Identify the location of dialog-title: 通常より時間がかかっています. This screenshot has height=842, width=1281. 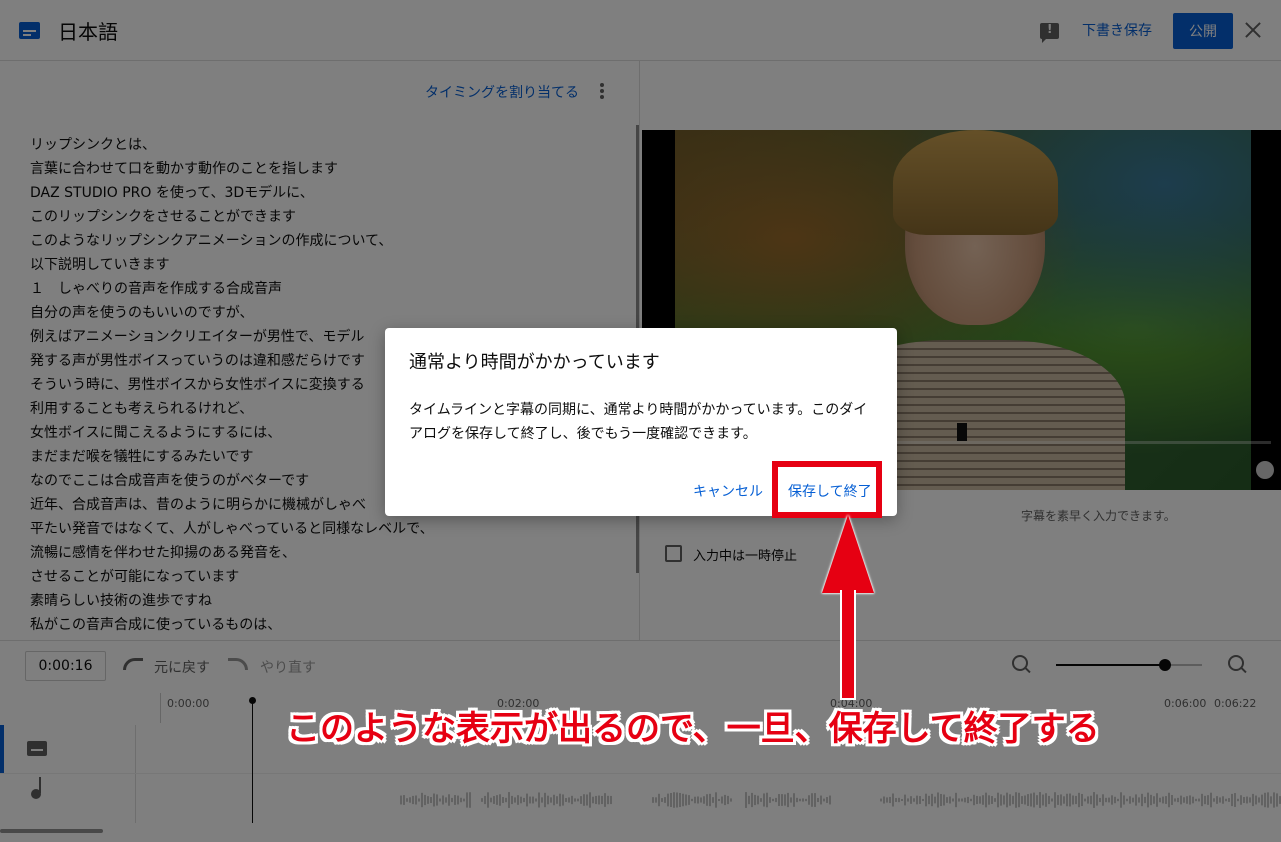
(534, 362).